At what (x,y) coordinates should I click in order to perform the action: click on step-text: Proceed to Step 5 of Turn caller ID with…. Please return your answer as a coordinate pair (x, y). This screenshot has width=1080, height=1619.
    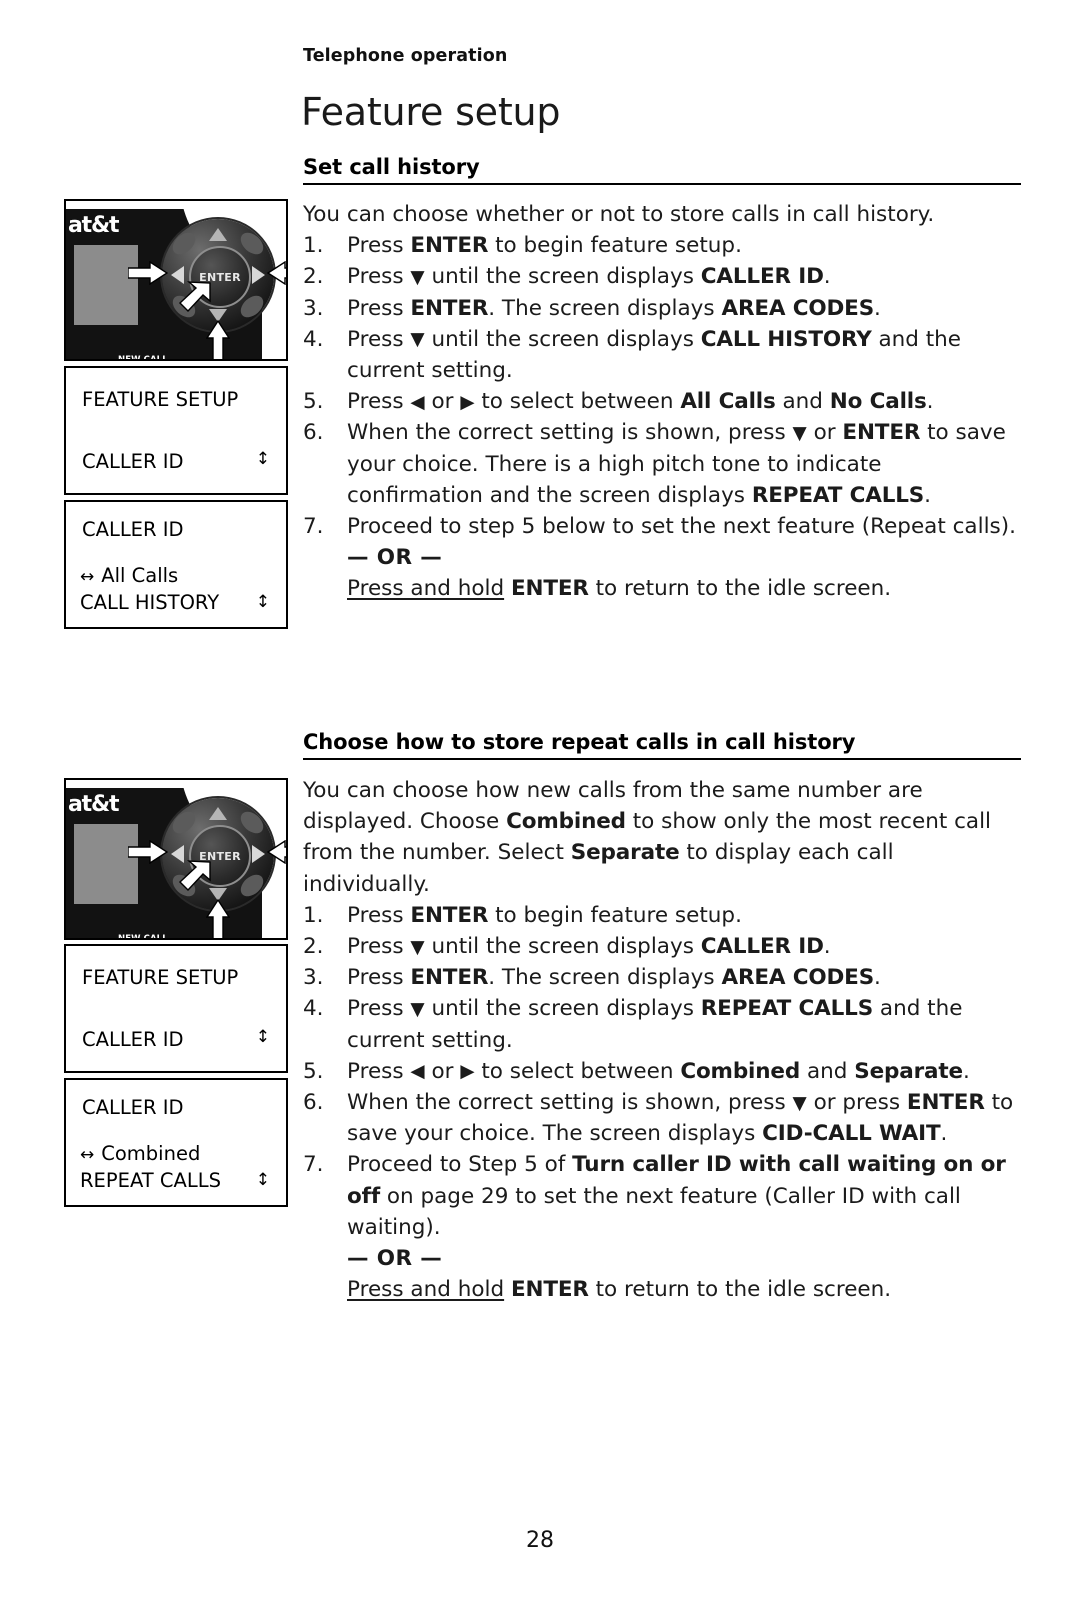
    Looking at the image, I should click on (676, 1196).